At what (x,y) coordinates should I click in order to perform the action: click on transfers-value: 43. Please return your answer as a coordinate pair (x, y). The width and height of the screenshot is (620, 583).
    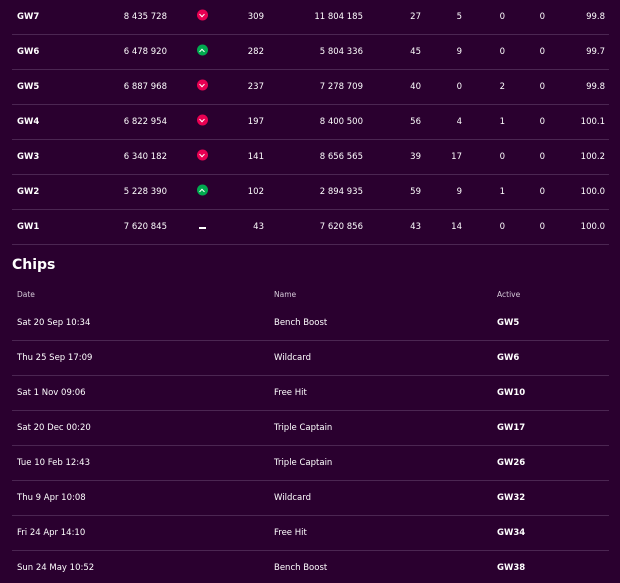
    Looking at the image, I should click on (415, 227).